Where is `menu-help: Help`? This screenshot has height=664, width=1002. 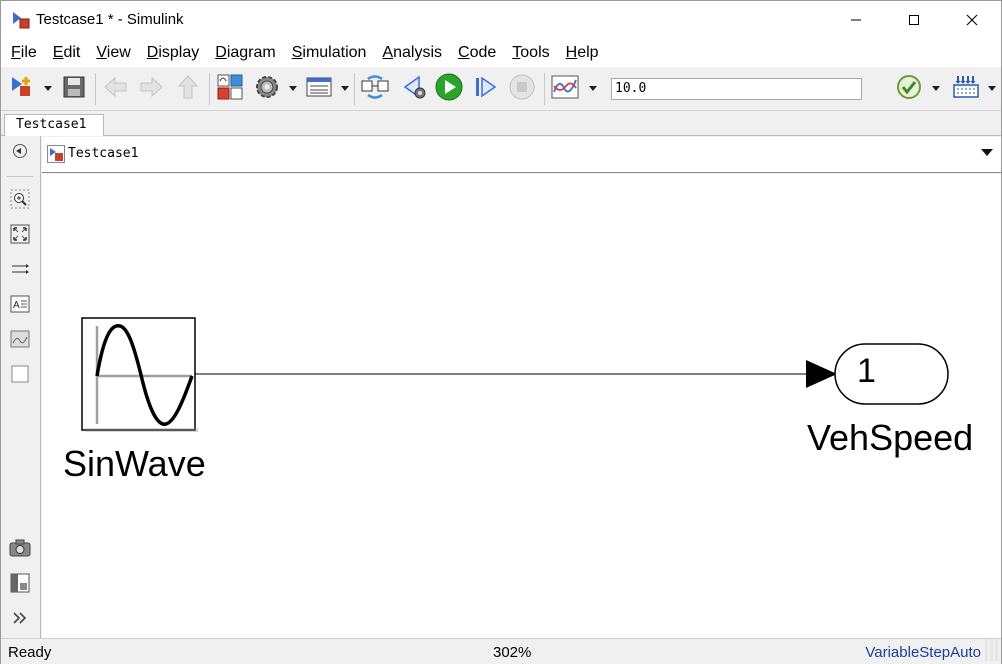 menu-help: Help is located at coordinates (582, 53).